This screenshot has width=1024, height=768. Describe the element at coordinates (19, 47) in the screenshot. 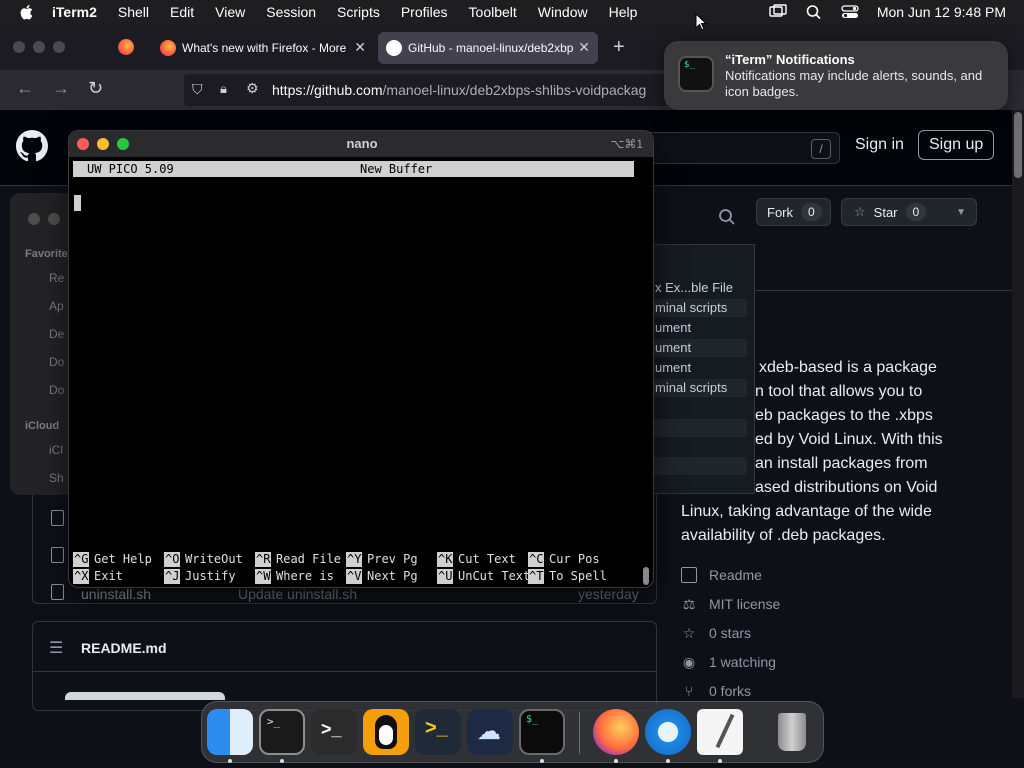

I see `firefox-close-button` at that location.